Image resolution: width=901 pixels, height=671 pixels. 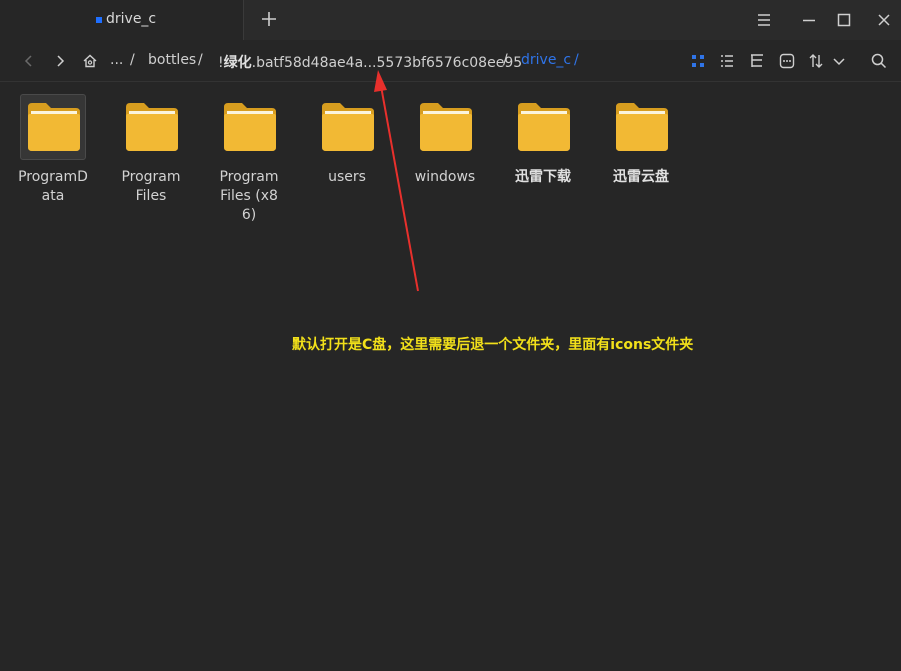 I want to click on folder-label: 迅雷下载, so click(x=543, y=177).